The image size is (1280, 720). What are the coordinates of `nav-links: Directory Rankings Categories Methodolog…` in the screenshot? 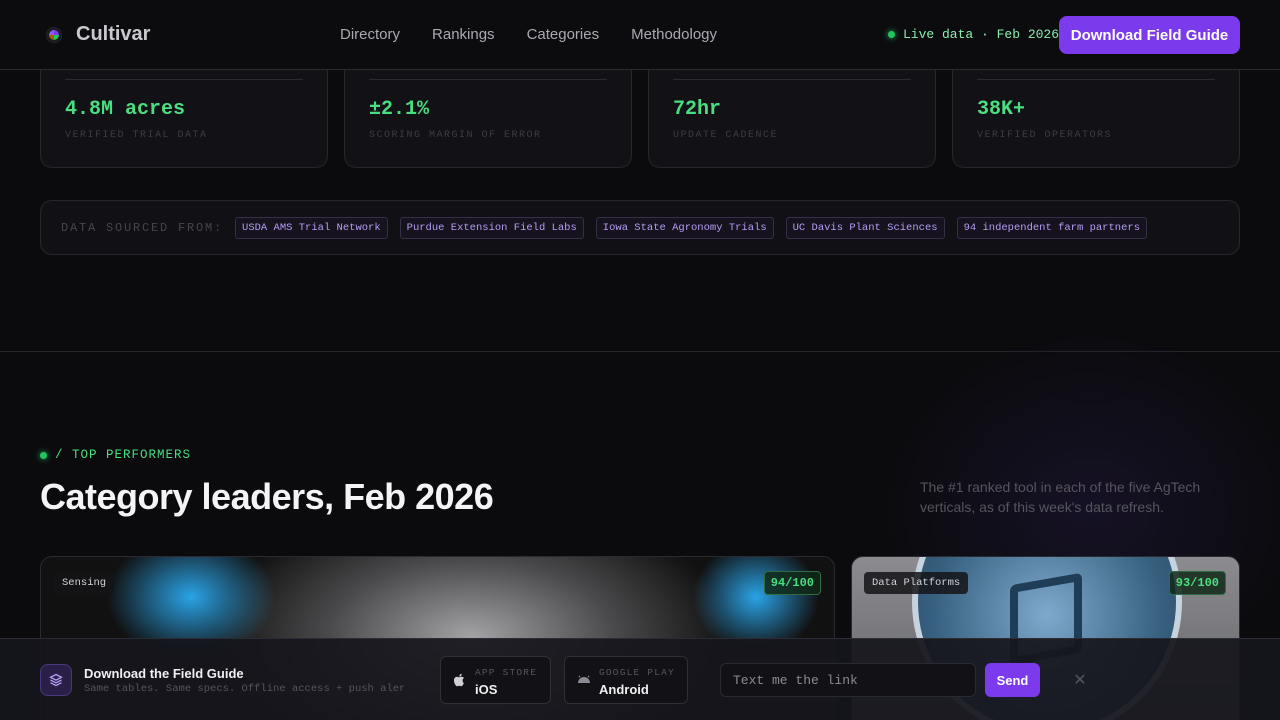 It's located at (528, 34).